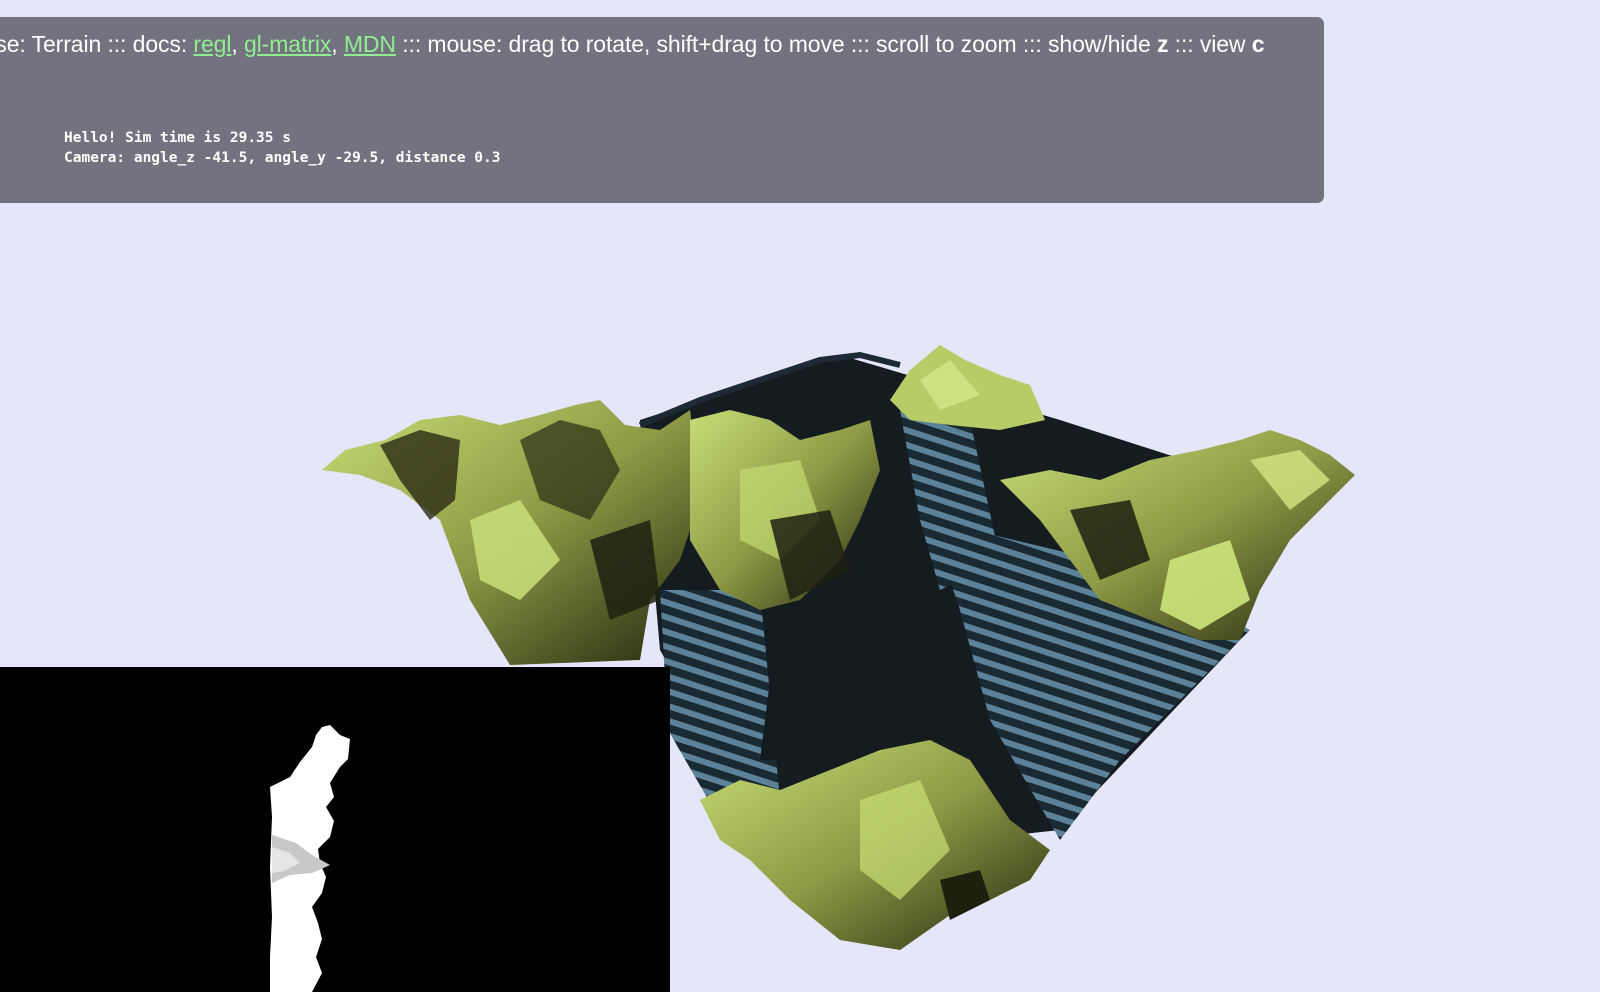  What do you see at coordinates (1222, 44) in the screenshot?
I see `view-hint: view` at bounding box center [1222, 44].